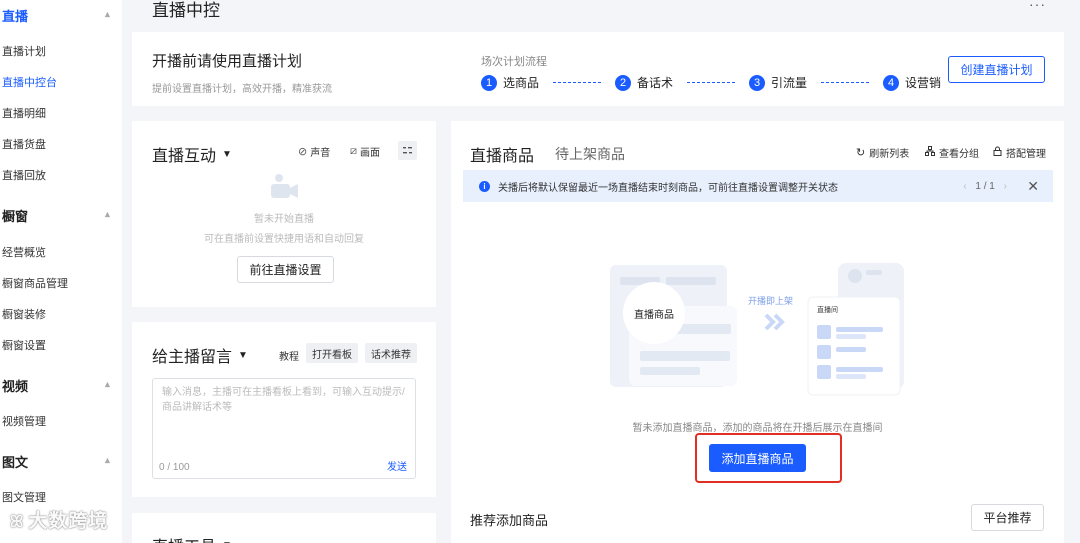 The width and height of the screenshot is (1080, 543). Describe the element at coordinates (997, 152) in the screenshot. I see `lock-icon` at that location.